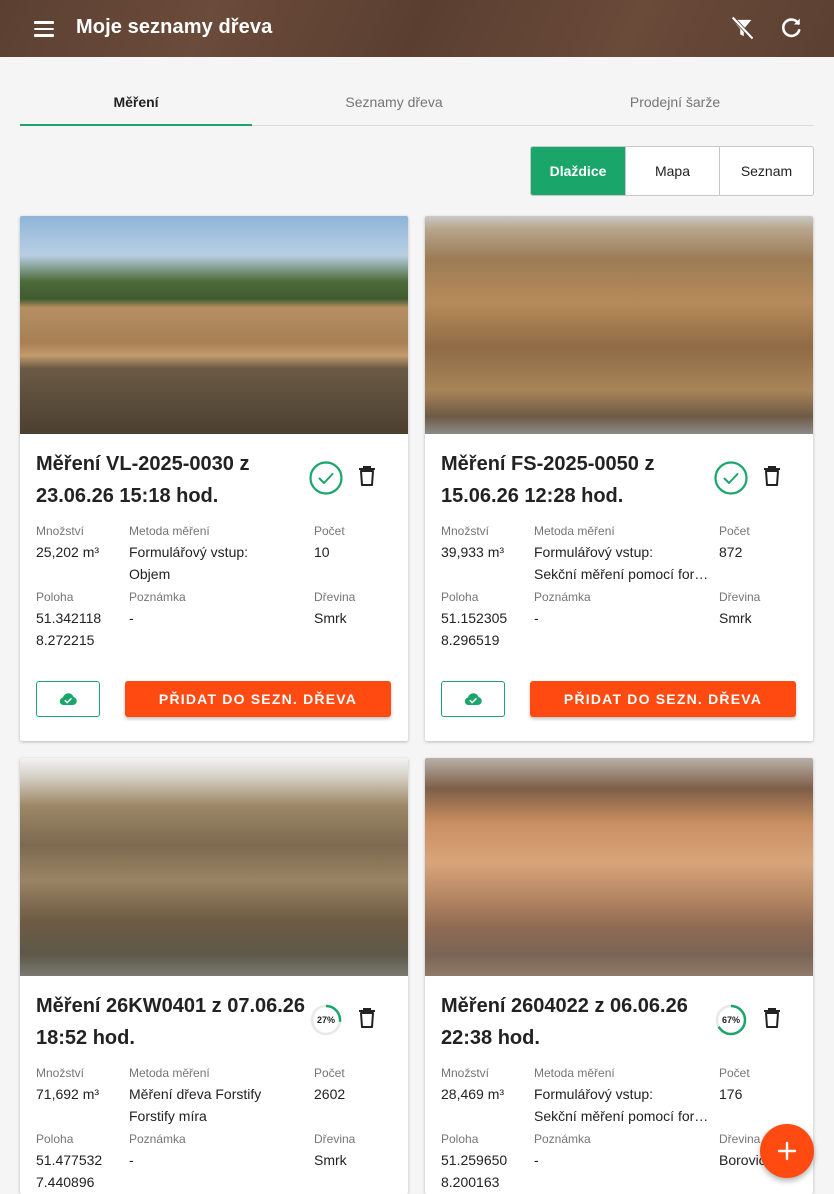  What do you see at coordinates (578, 171) in the screenshot?
I see `view-tiles-button: Dlaždice` at bounding box center [578, 171].